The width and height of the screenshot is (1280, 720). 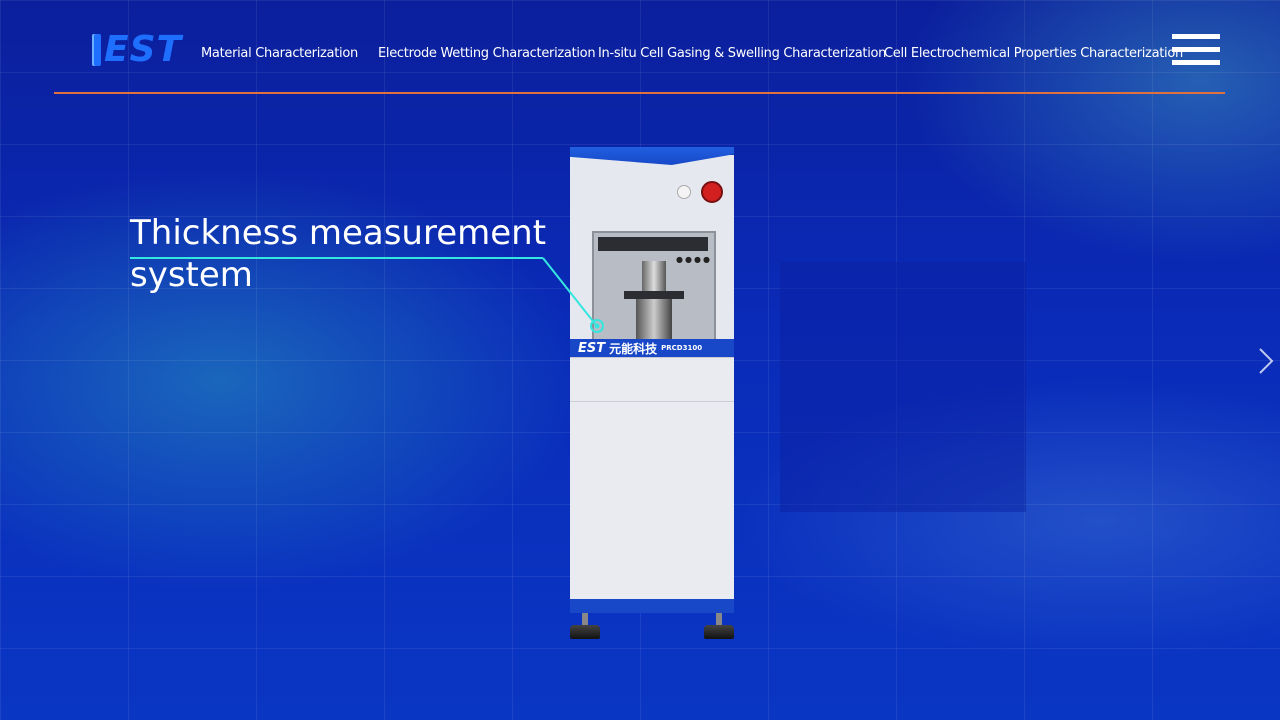 What do you see at coordinates (338, 233) in the screenshot?
I see `headline-line-1: Thickness measurement` at bounding box center [338, 233].